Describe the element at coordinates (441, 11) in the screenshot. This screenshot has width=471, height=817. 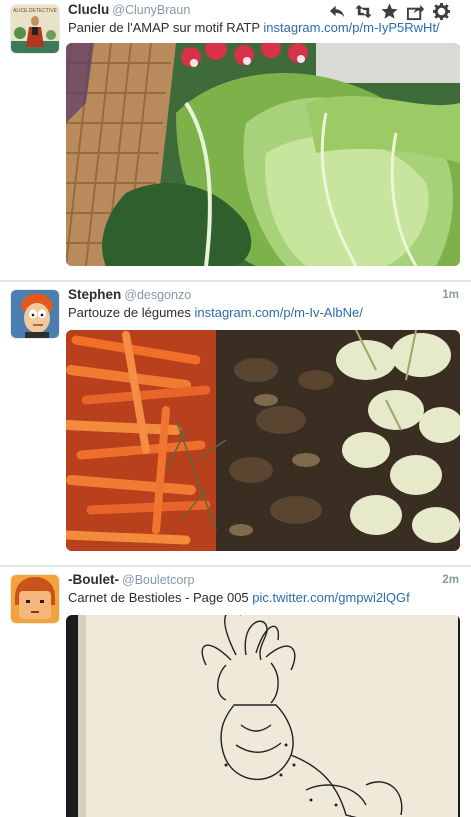
I see `more-icon` at that location.